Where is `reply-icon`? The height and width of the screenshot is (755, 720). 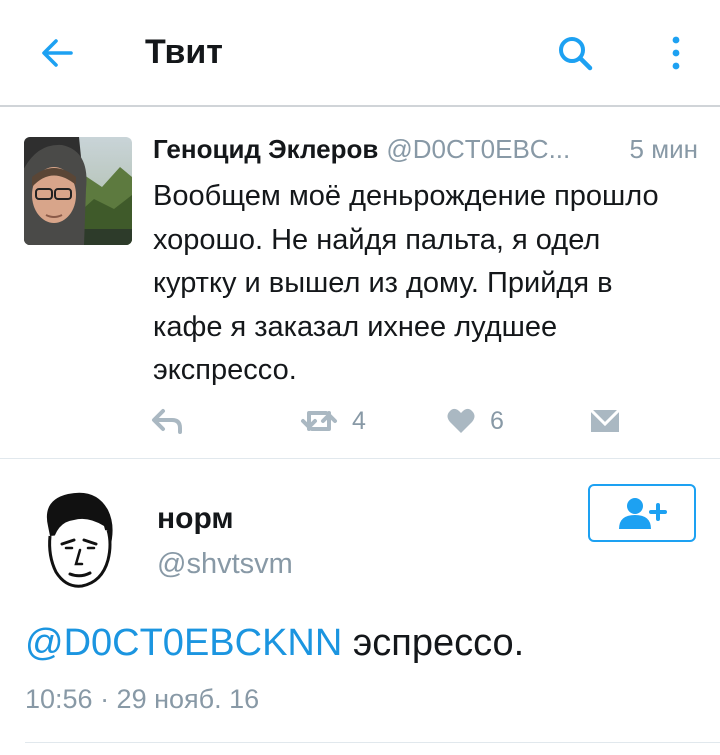
reply-icon is located at coordinates (167, 421).